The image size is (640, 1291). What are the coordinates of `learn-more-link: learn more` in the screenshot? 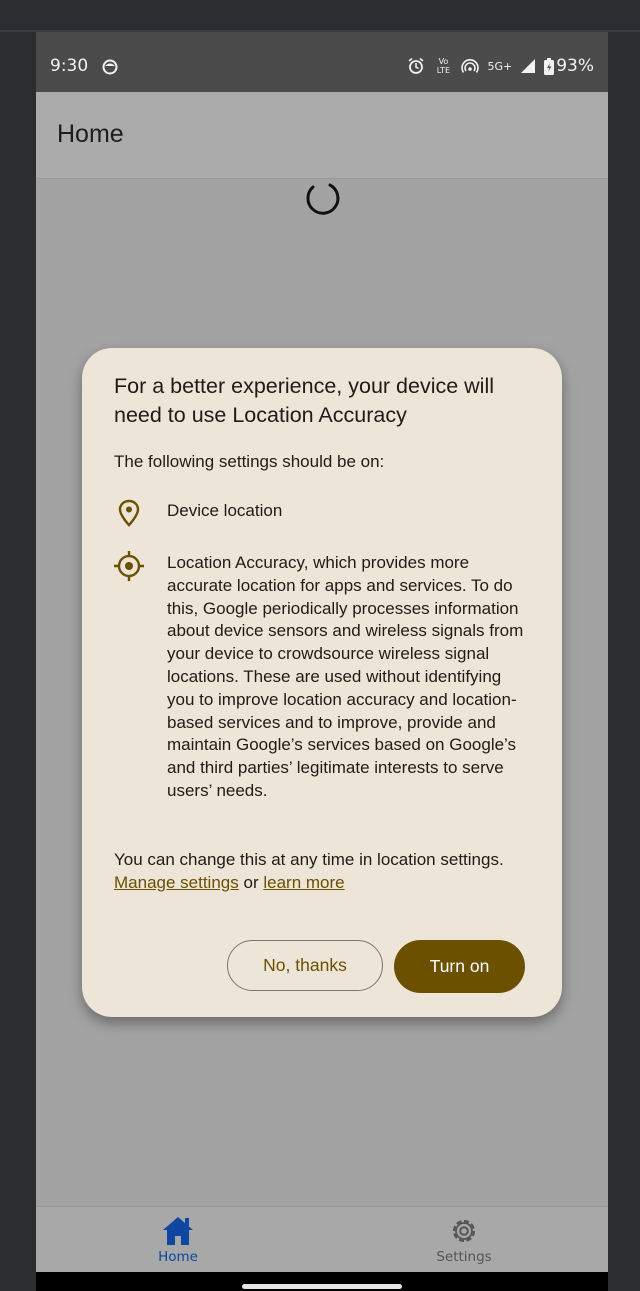 It's located at (303, 882).